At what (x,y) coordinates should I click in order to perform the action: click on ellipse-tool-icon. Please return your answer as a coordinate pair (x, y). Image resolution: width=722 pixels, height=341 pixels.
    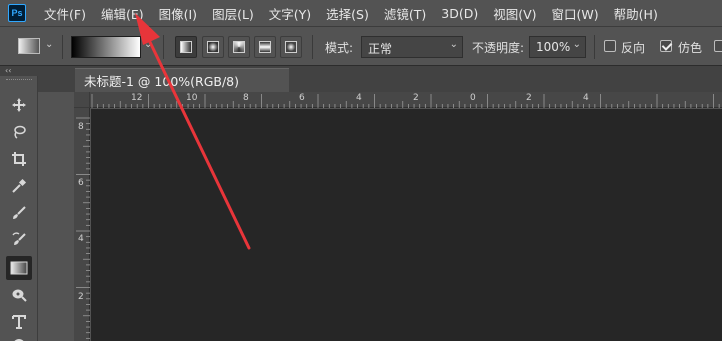
    Looking at the image, I should click on (19, 337).